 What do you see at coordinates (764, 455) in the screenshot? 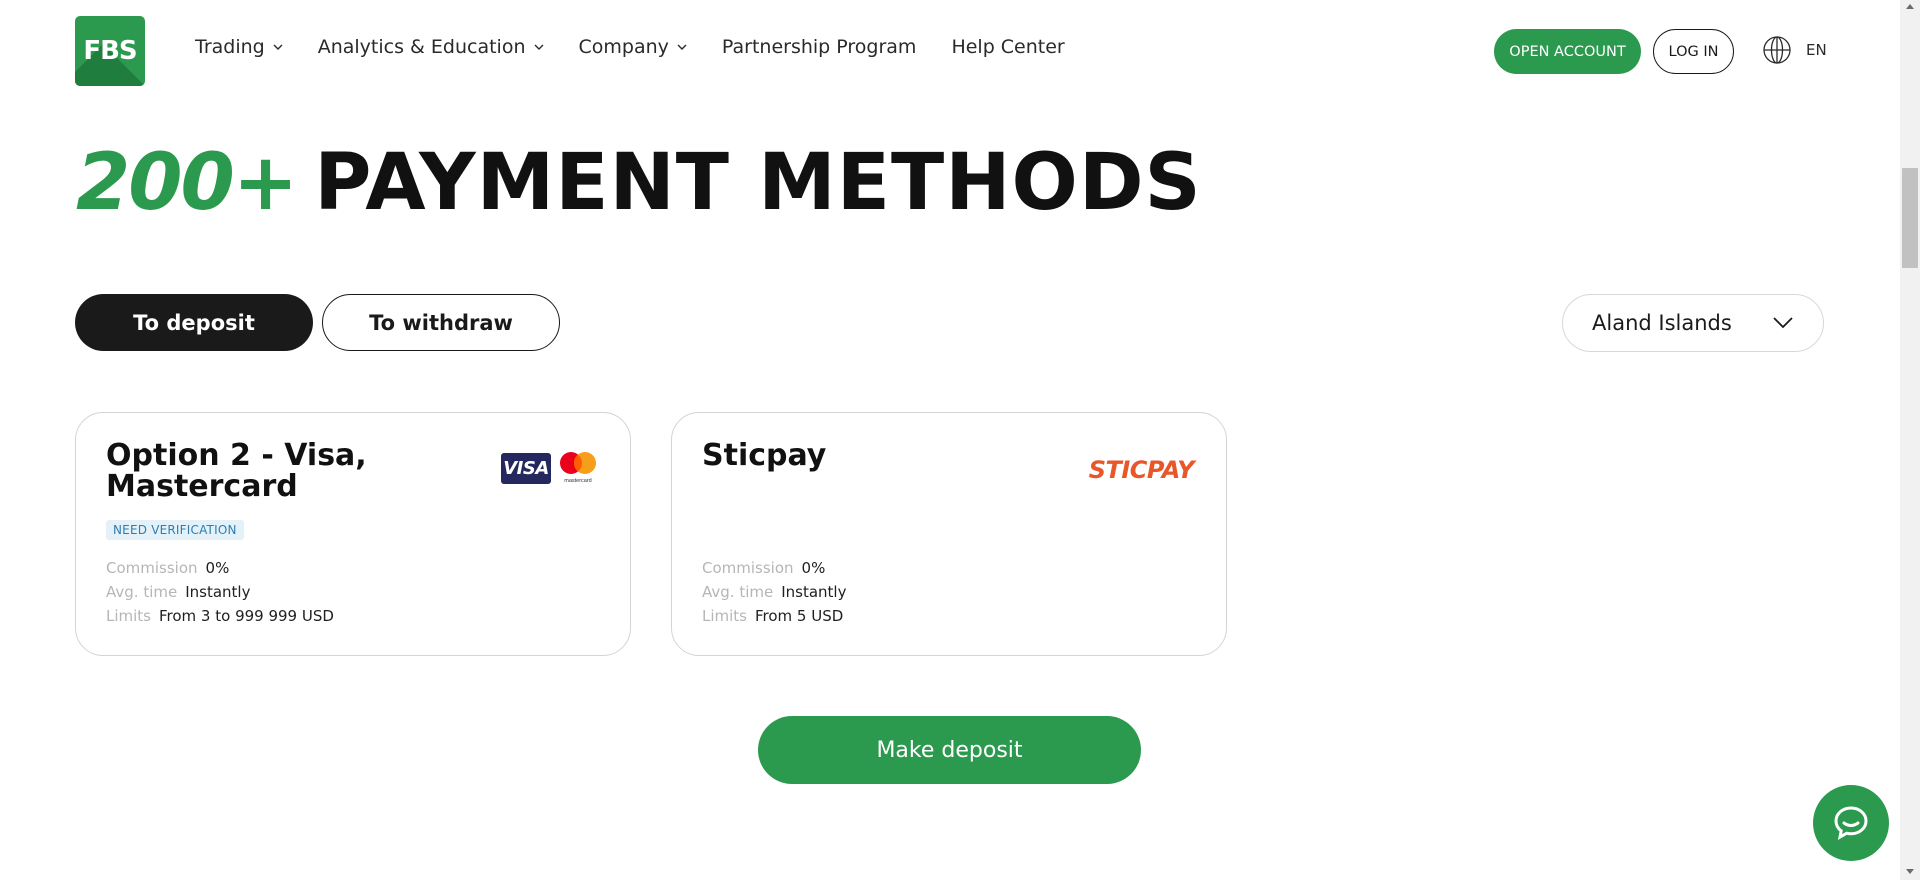
I see `payment-method-name: Sticpay` at bounding box center [764, 455].